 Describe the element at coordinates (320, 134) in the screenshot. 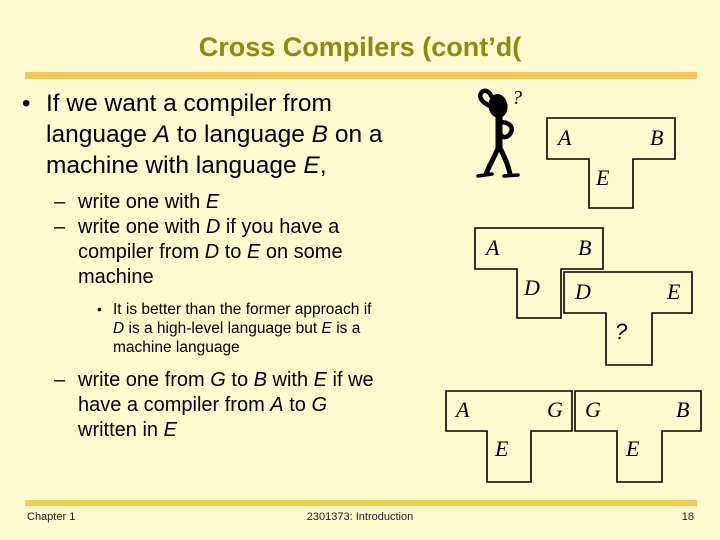

I see `bullet1-lang-b: B` at that location.